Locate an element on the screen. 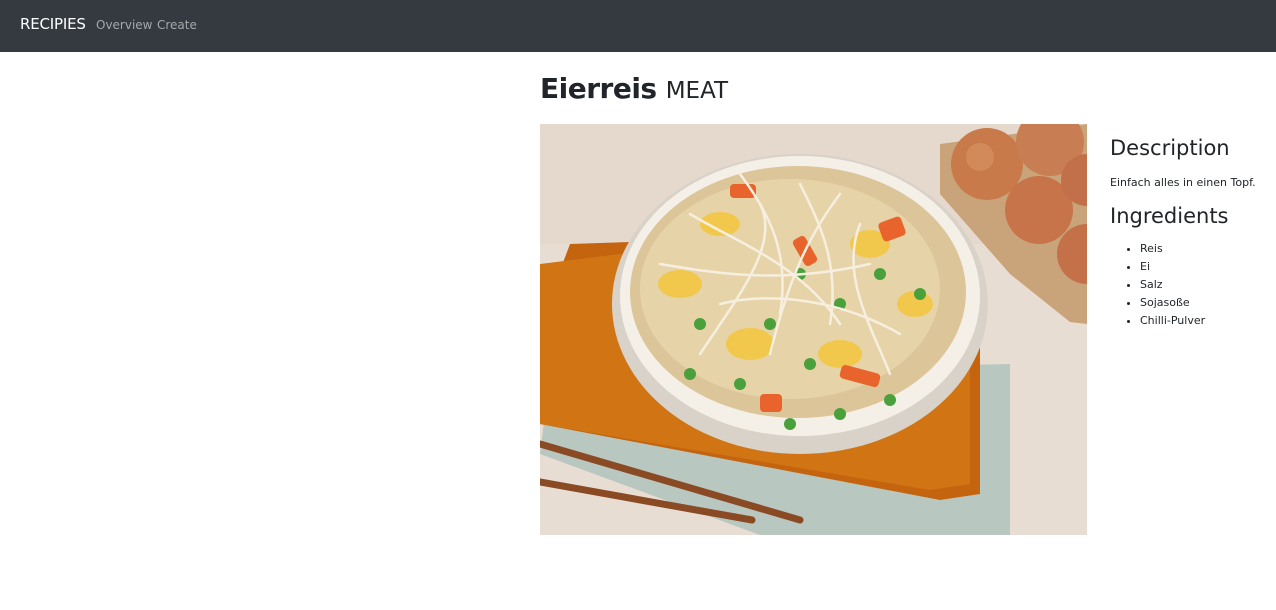 The image size is (1276, 610). ingredients-list: Reis Ei Salz Sojasoße Chilli-Pulver is located at coordinates (1172, 287).